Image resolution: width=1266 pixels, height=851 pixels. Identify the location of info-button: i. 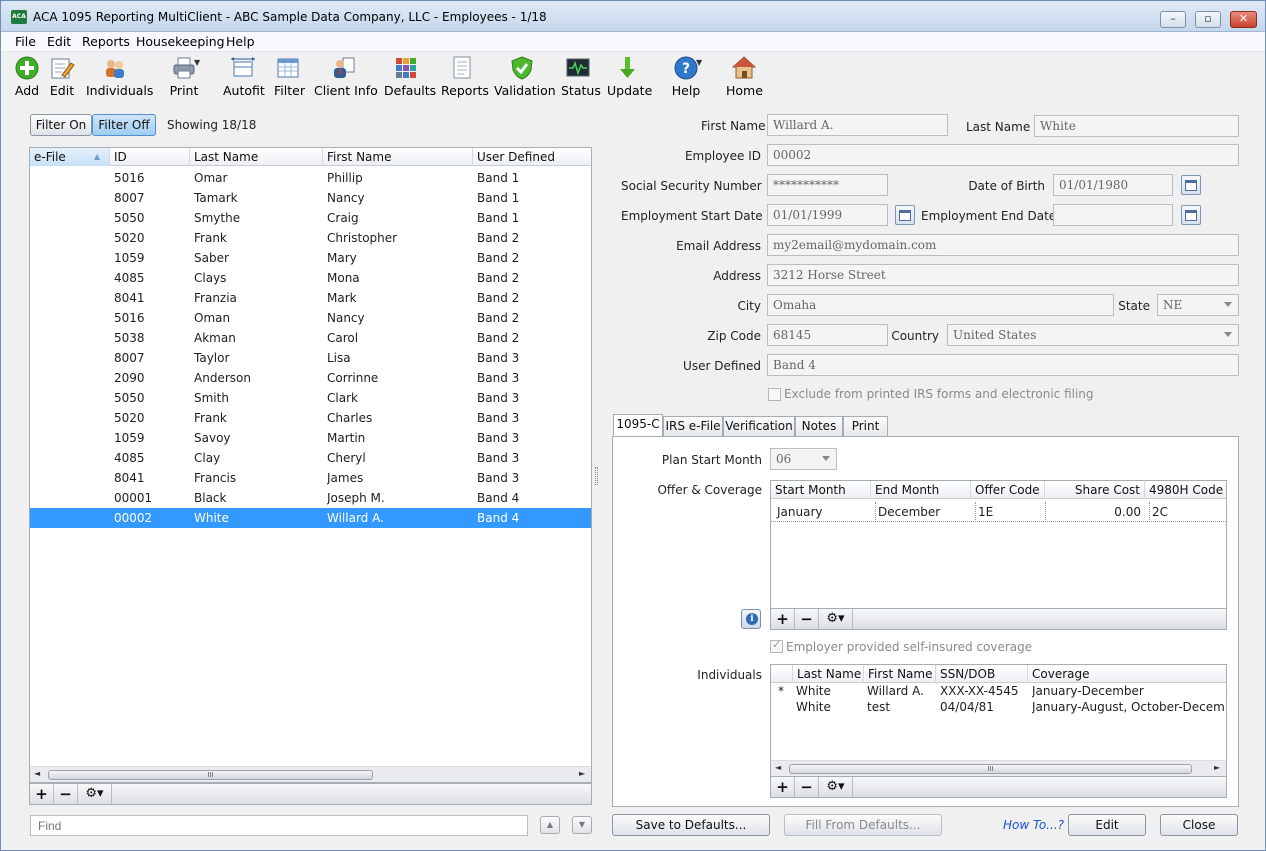
(751, 619).